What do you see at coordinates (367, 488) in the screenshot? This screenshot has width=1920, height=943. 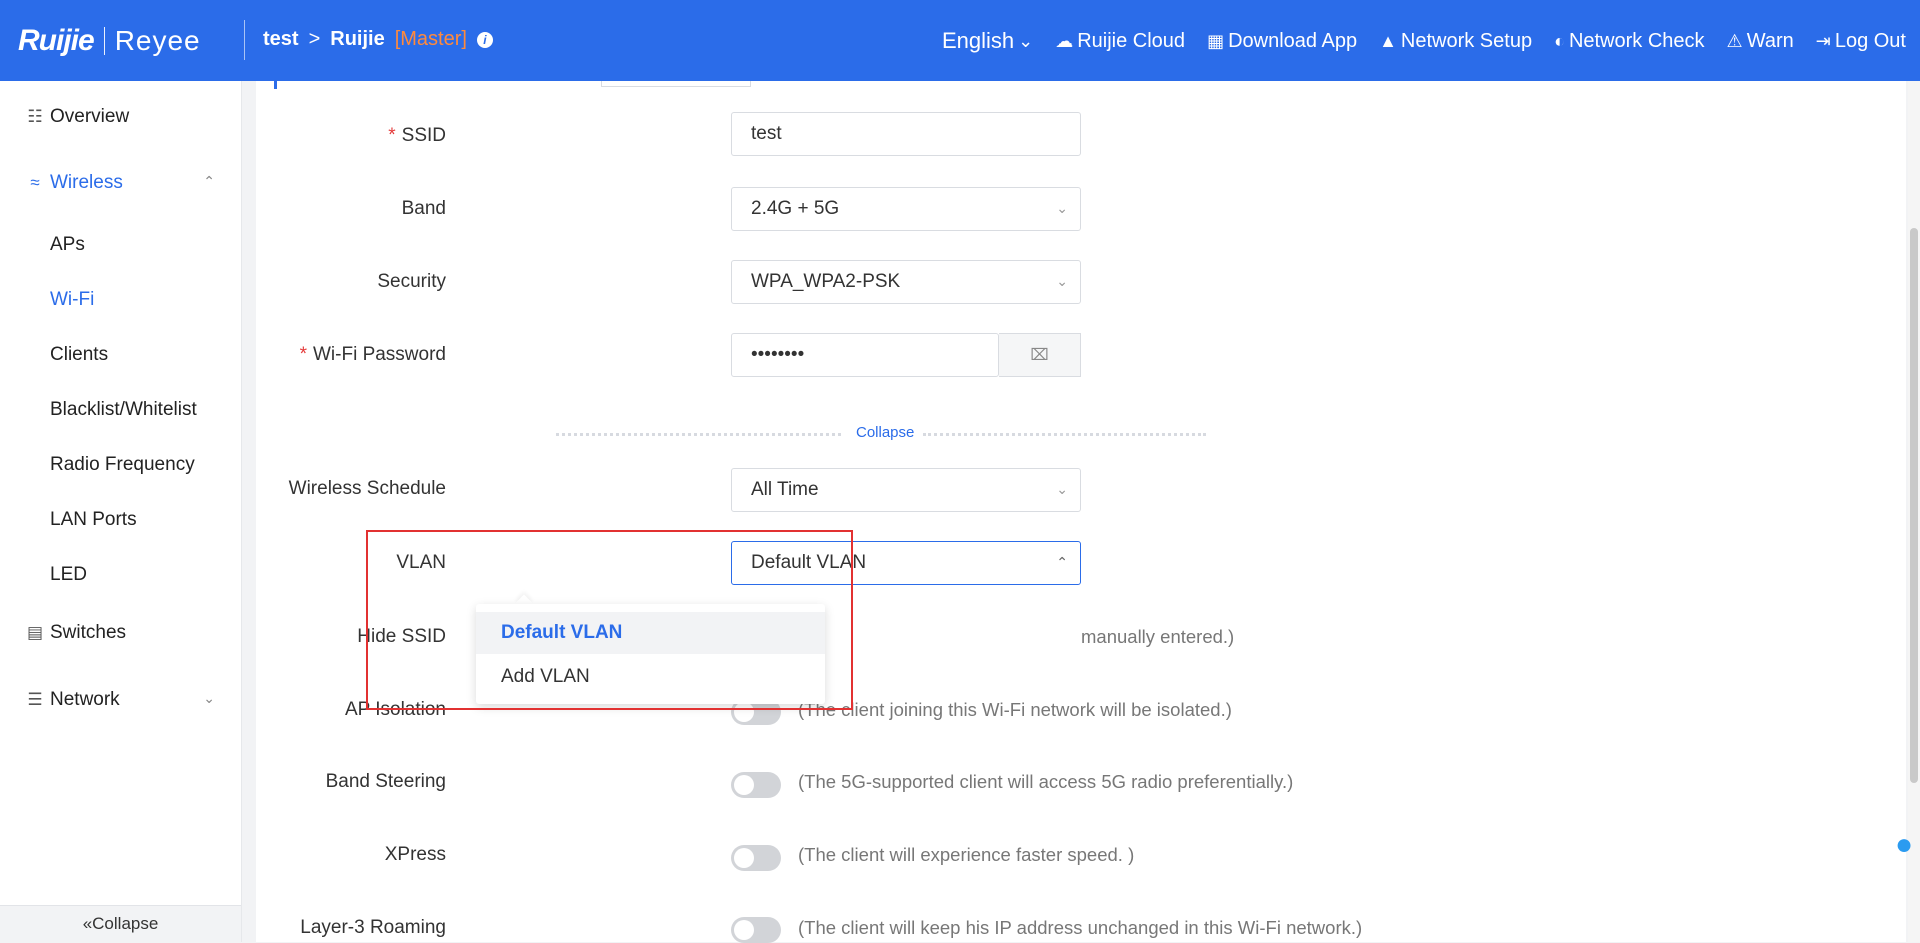 I see `wireless-schedule-label: Wireless Schedule` at bounding box center [367, 488].